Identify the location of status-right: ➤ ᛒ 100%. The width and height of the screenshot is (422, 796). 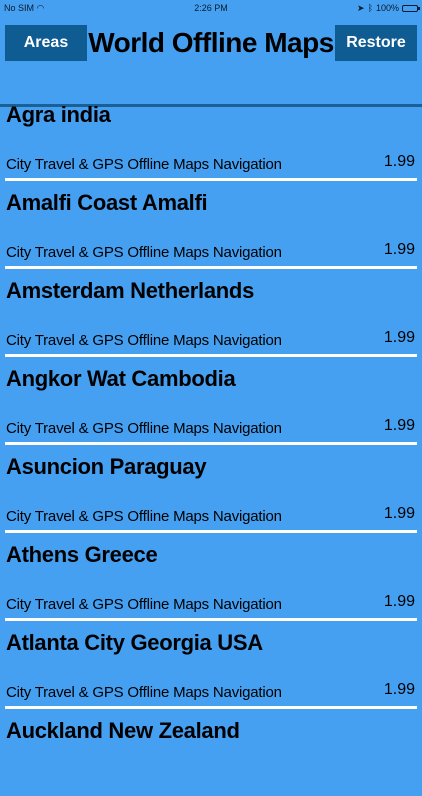
(388, 8).